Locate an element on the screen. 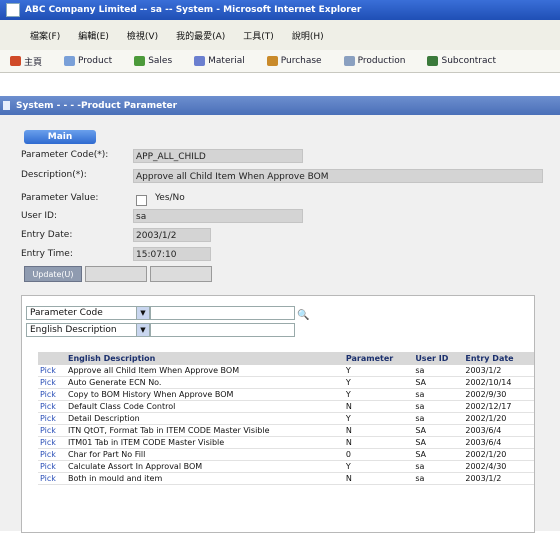 The width and height of the screenshot is (560, 533). material-icon is located at coordinates (200, 61).